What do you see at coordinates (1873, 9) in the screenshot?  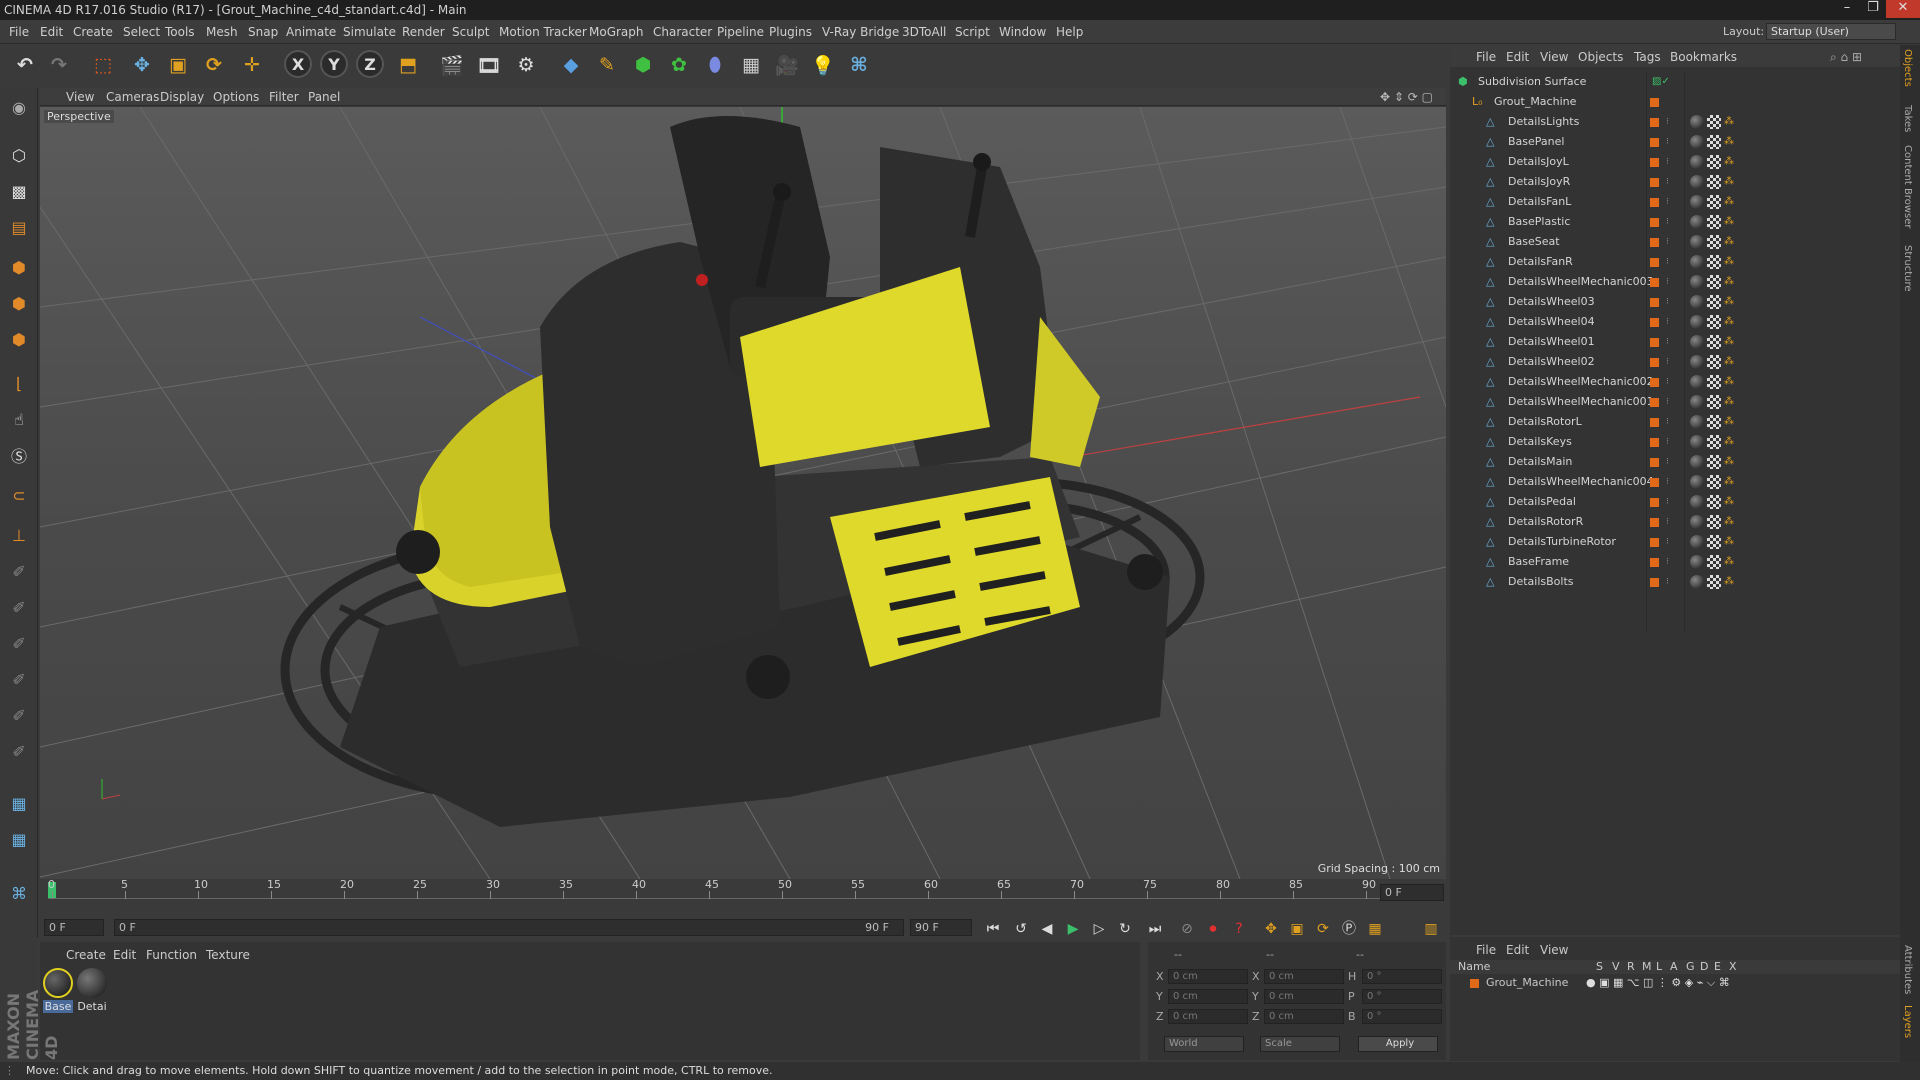 I see `maximize-button: ❐` at bounding box center [1873, 9].